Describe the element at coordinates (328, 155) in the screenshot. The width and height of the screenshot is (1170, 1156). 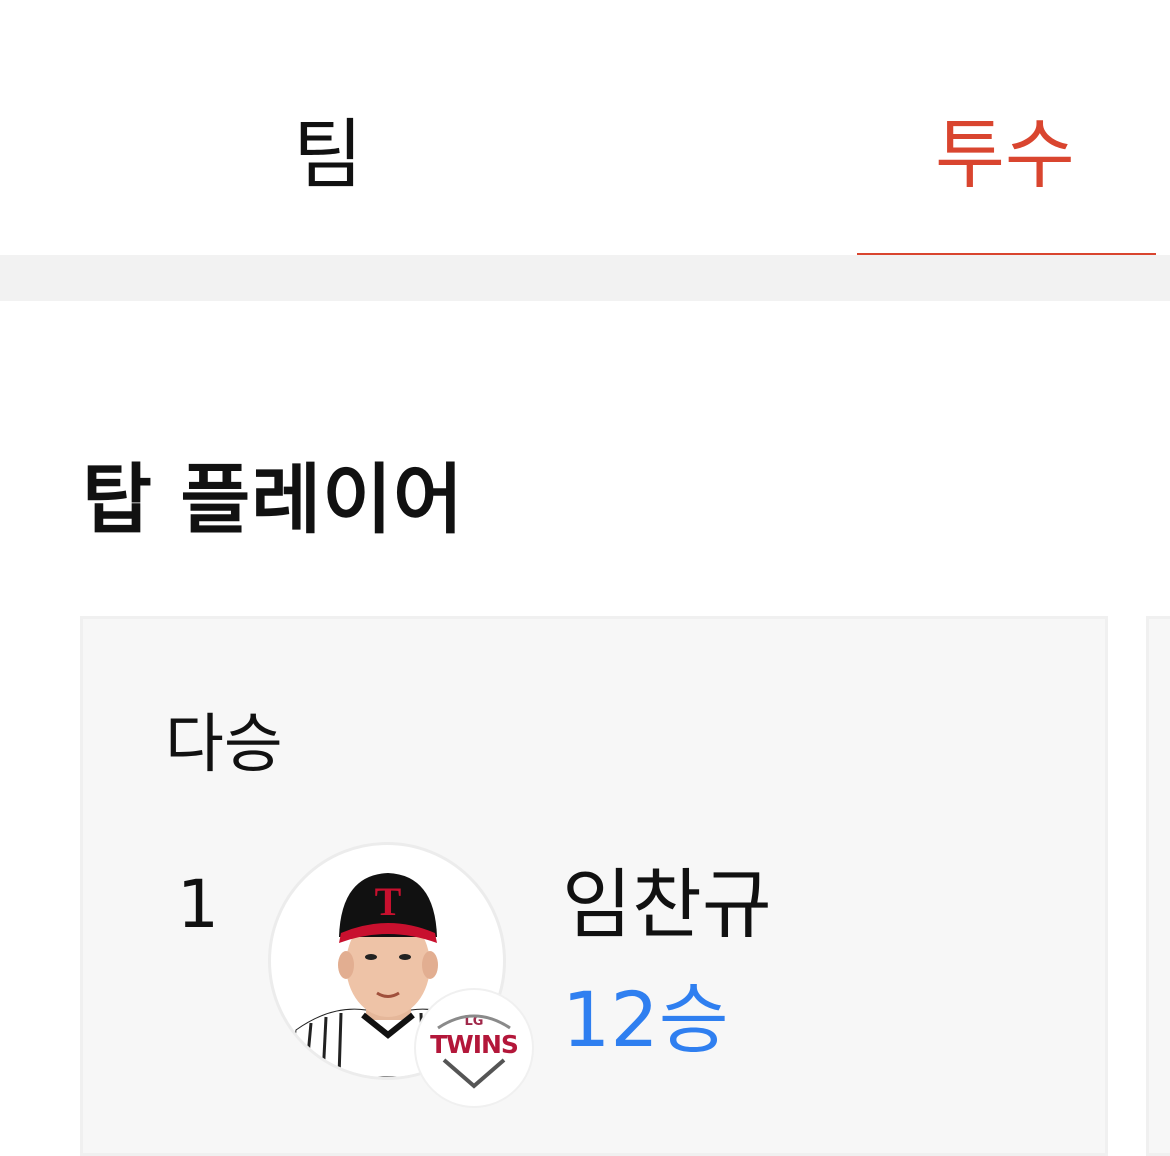
I see `tab-team: 팀` at that location.